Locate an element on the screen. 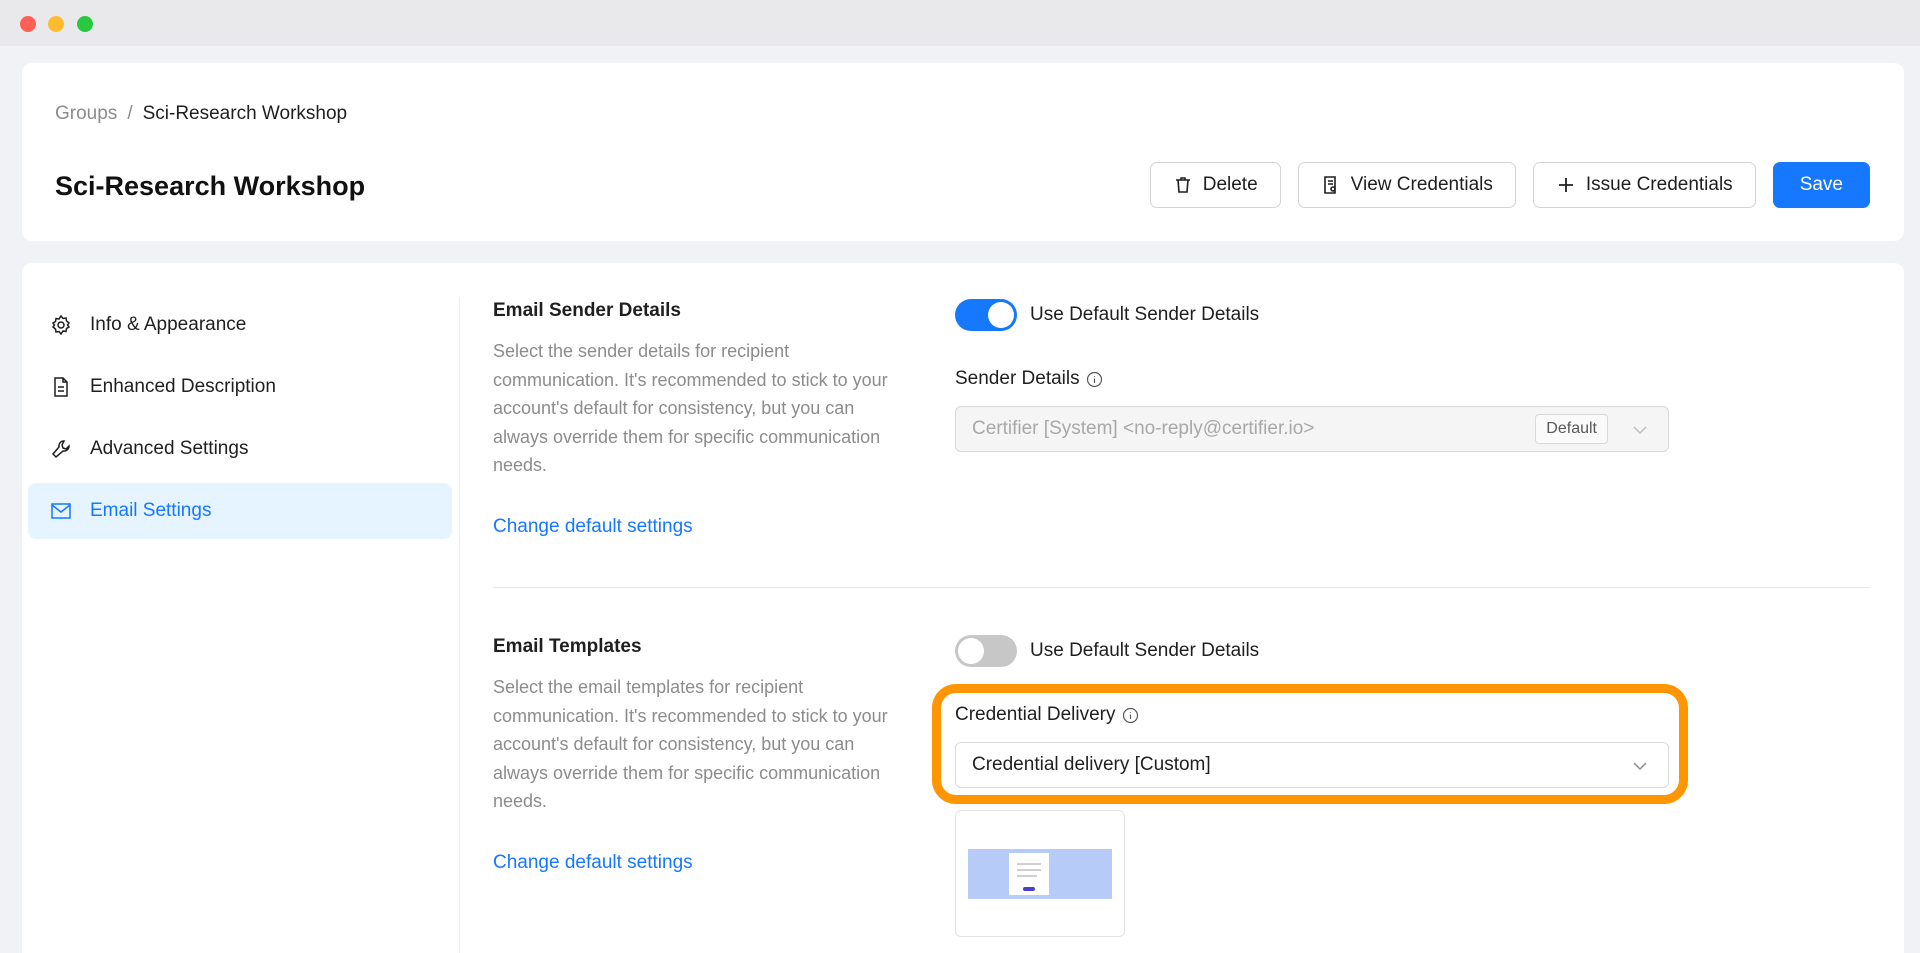 The height and width of the screenshot is (953, 1920). default-templates-toggle-label: Use Default Sender Details is located at coordinates (1145, 650).